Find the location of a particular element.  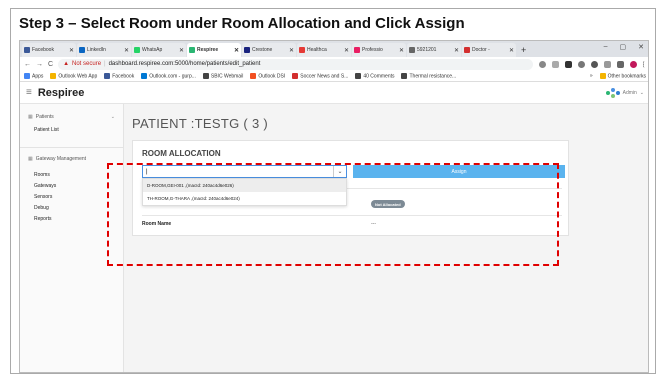

browser-tab: Respiree ✕ is located at coordinates (214, 50).